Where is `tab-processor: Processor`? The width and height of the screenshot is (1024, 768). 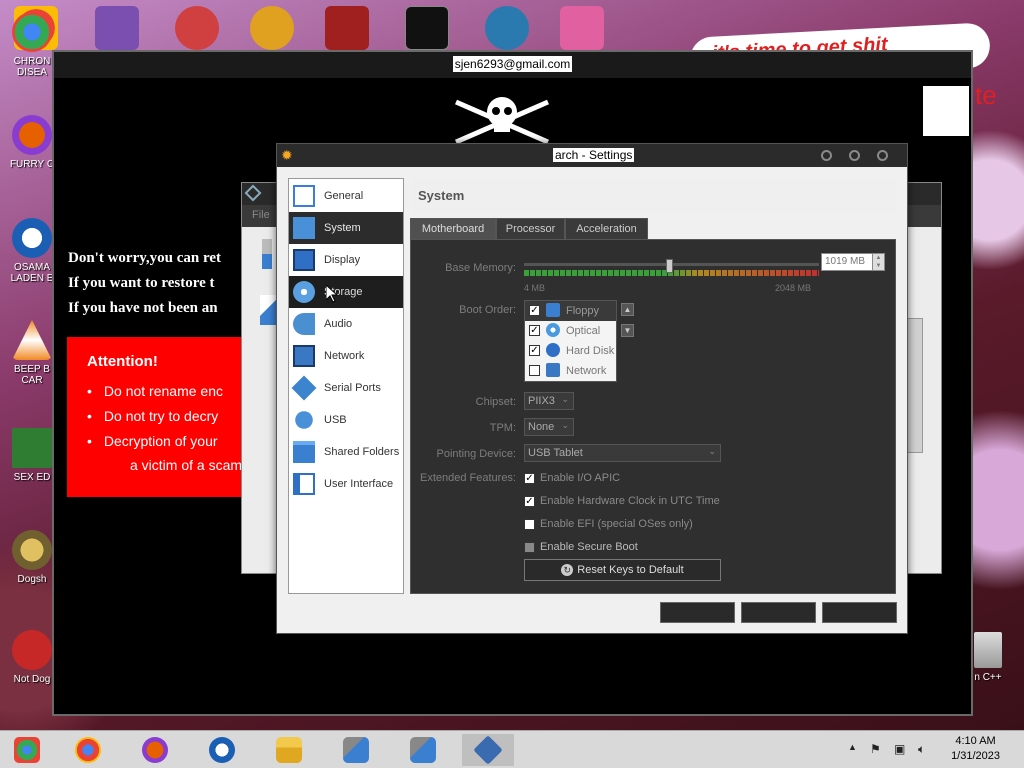
tab-processor: Processor is located at coordinates (530, 229).